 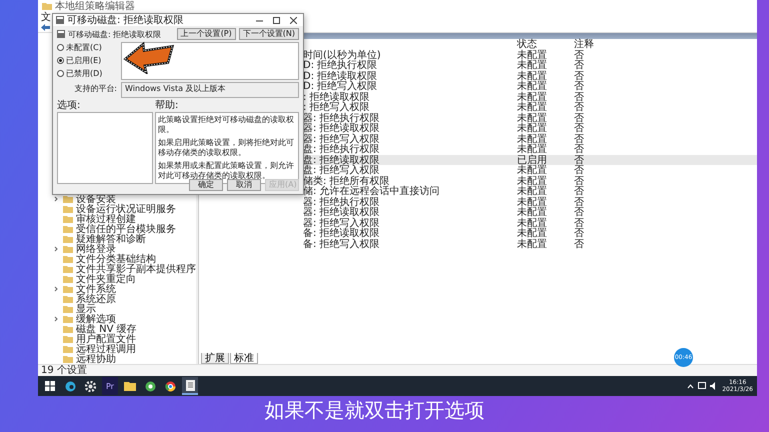 I want to click on dialog-button: 取消, so click(x=244, y=185).